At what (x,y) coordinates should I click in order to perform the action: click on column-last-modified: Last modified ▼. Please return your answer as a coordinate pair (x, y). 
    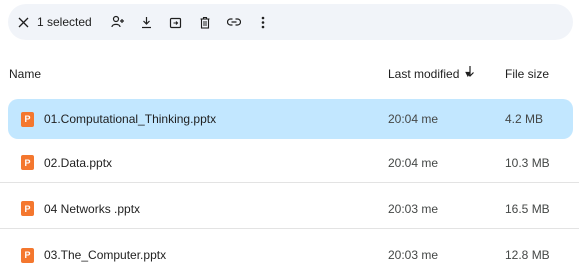
    Looking at the image, I should click on (430, 74).